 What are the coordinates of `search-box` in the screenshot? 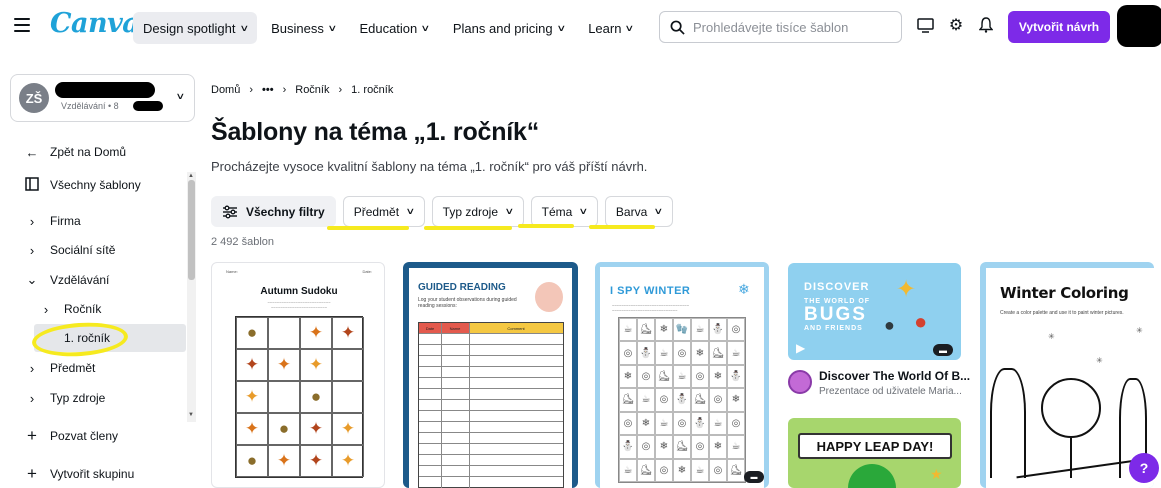 It's located at (780, 27).